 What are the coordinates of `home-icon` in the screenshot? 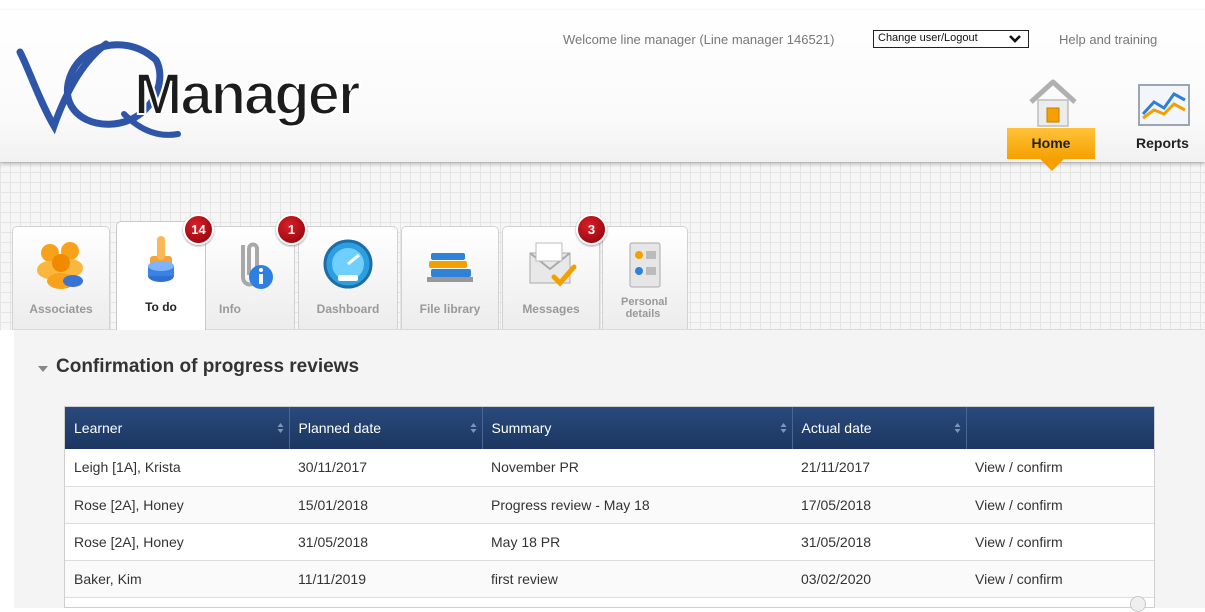 It's located at (1053, 103).